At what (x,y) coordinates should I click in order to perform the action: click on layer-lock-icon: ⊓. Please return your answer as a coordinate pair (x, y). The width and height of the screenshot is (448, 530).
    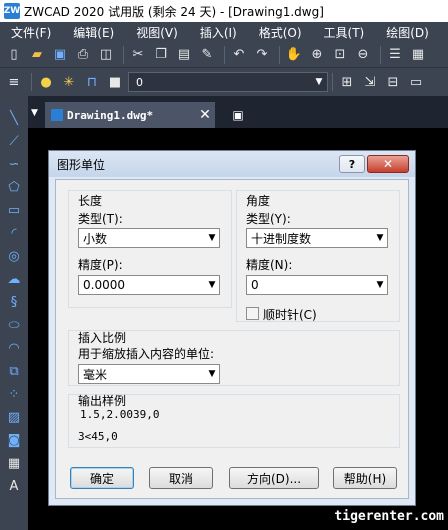
    Looking at the image, I should click on (92, 82).